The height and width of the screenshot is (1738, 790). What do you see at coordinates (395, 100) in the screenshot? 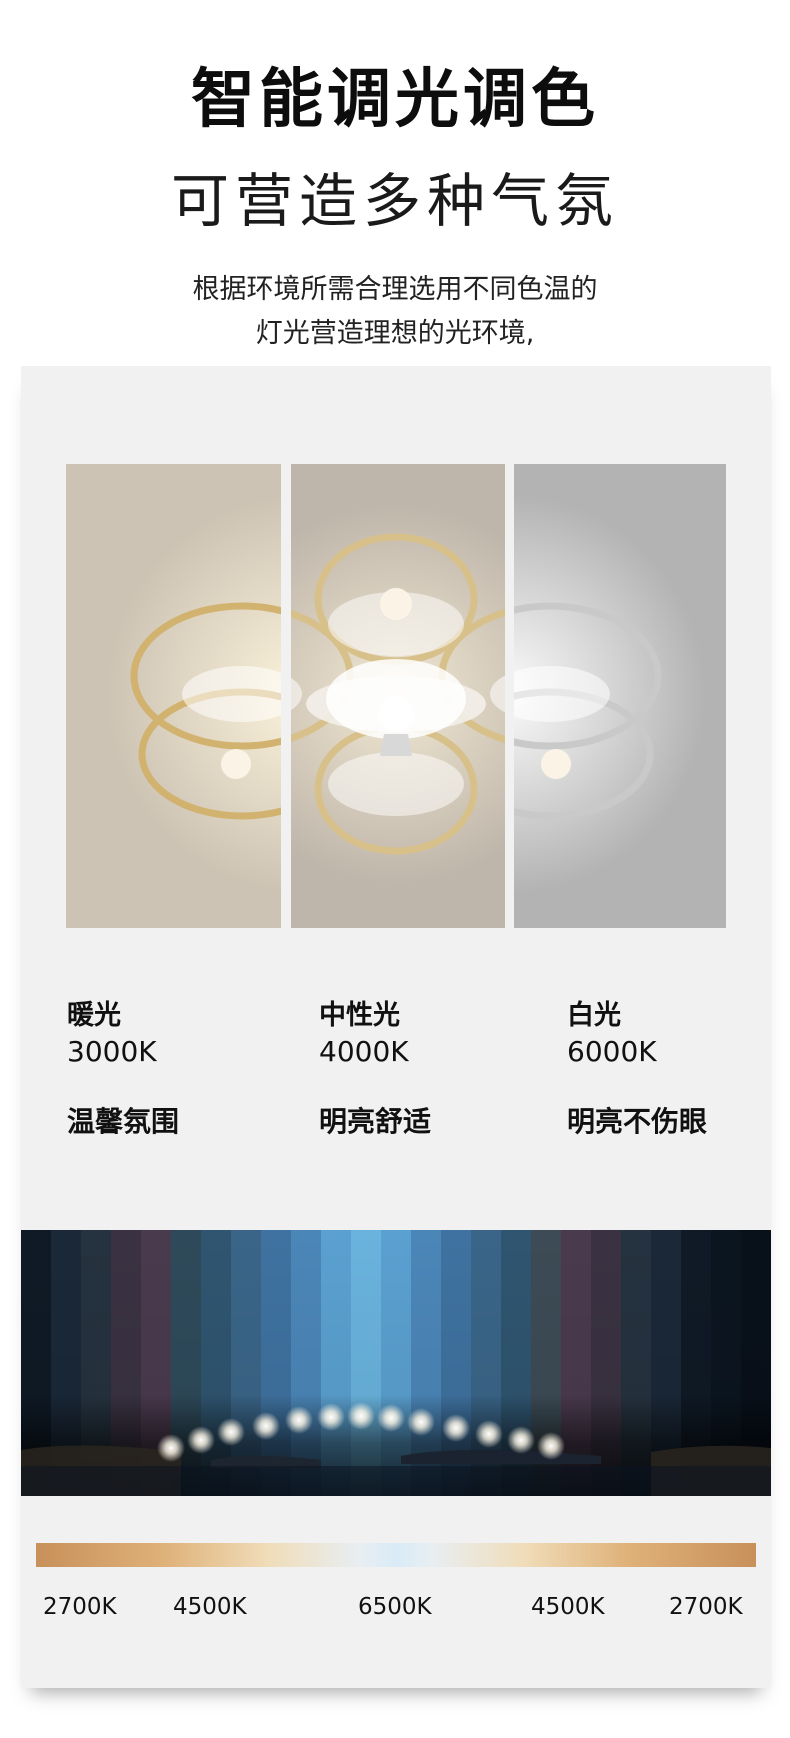
I see `page-title: 智能调光调色` at bounding box center [395, 100].